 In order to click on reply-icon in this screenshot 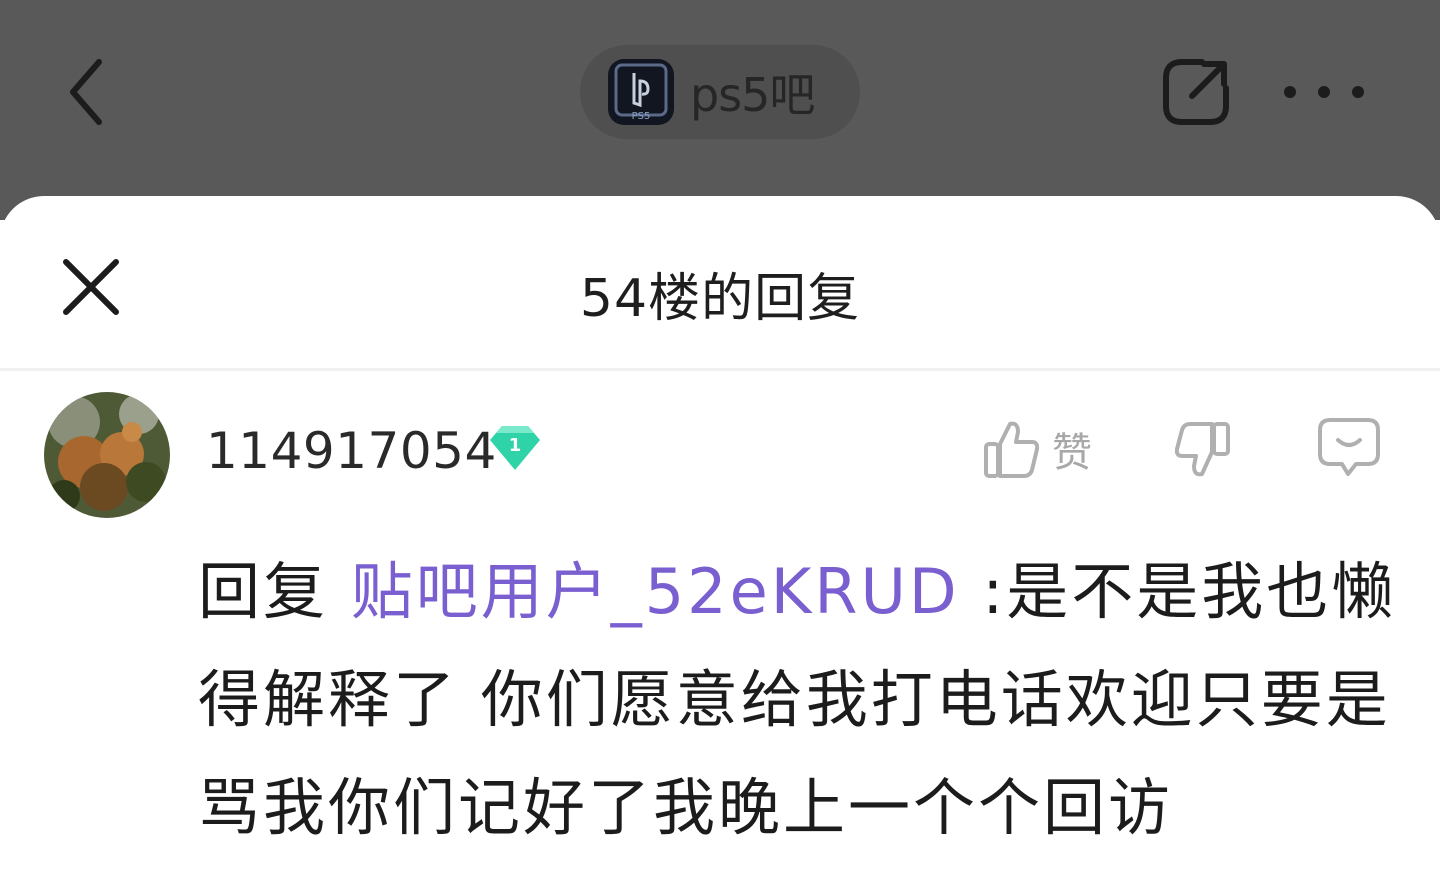, I will do `click(1349, 447)`.